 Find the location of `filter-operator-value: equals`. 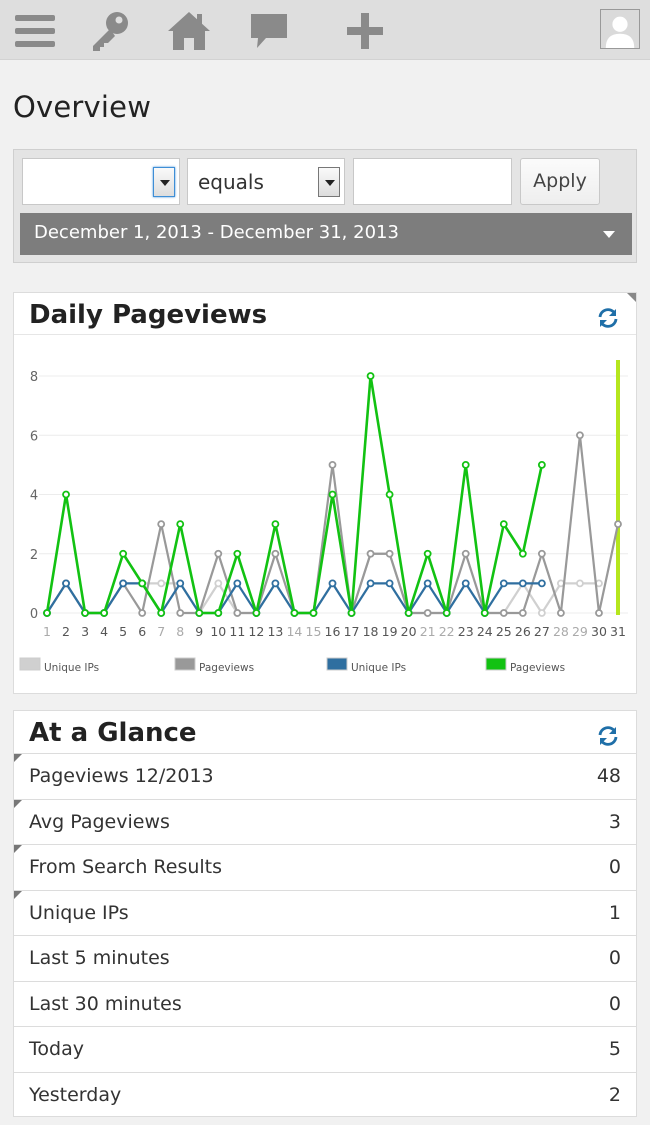

filter-operator-value: equals is located at coordinates (231, 182).